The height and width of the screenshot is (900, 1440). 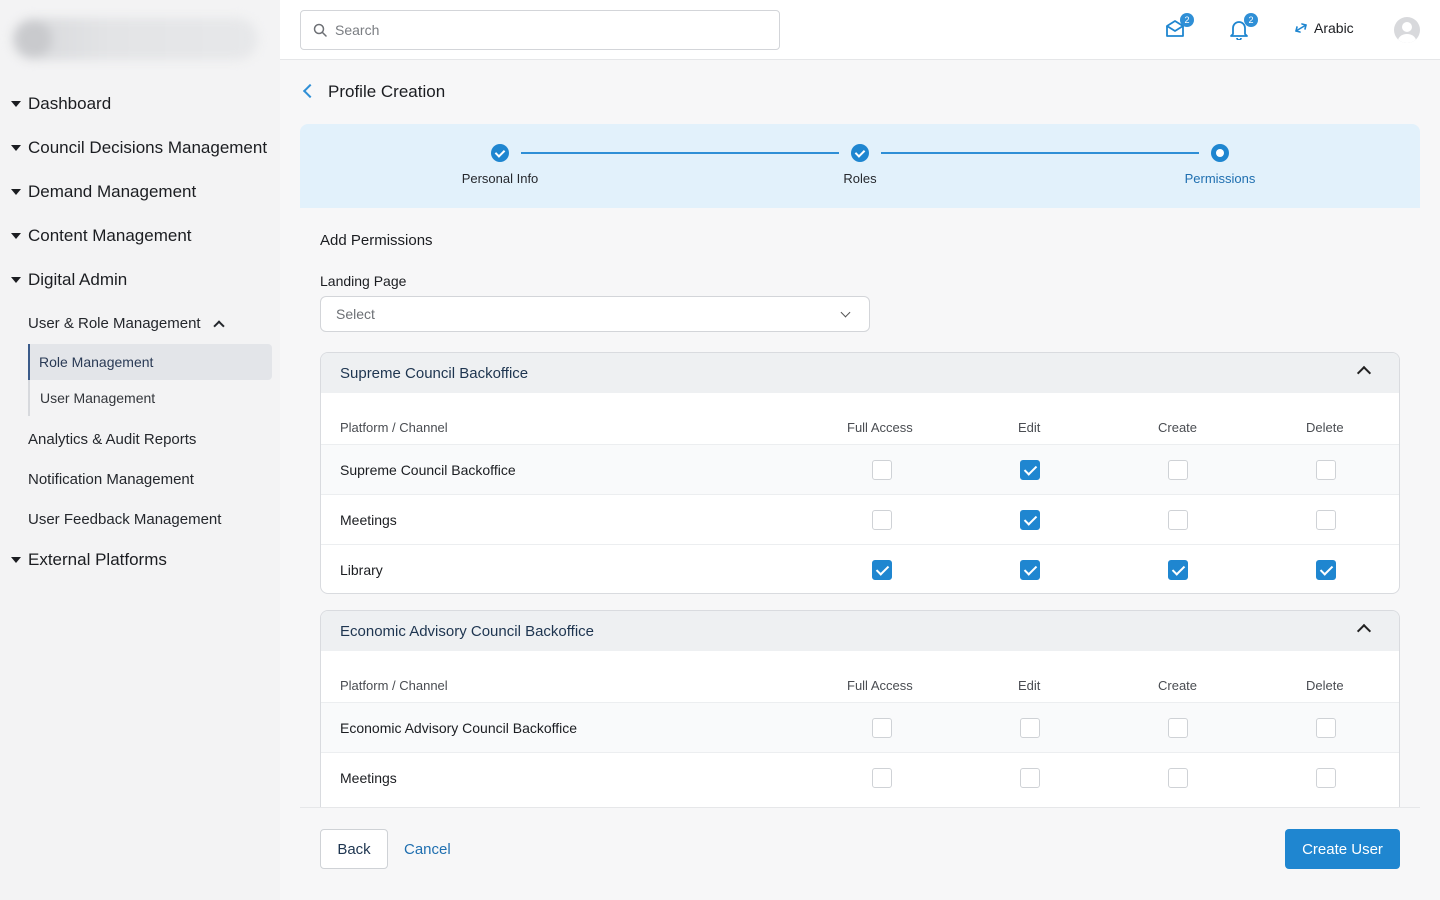 What do you see at coordinates (860, 631) in the screenshot?
I see `panel-header: Economic Advisory Council Backoffice` at bounding box center [860, 631].